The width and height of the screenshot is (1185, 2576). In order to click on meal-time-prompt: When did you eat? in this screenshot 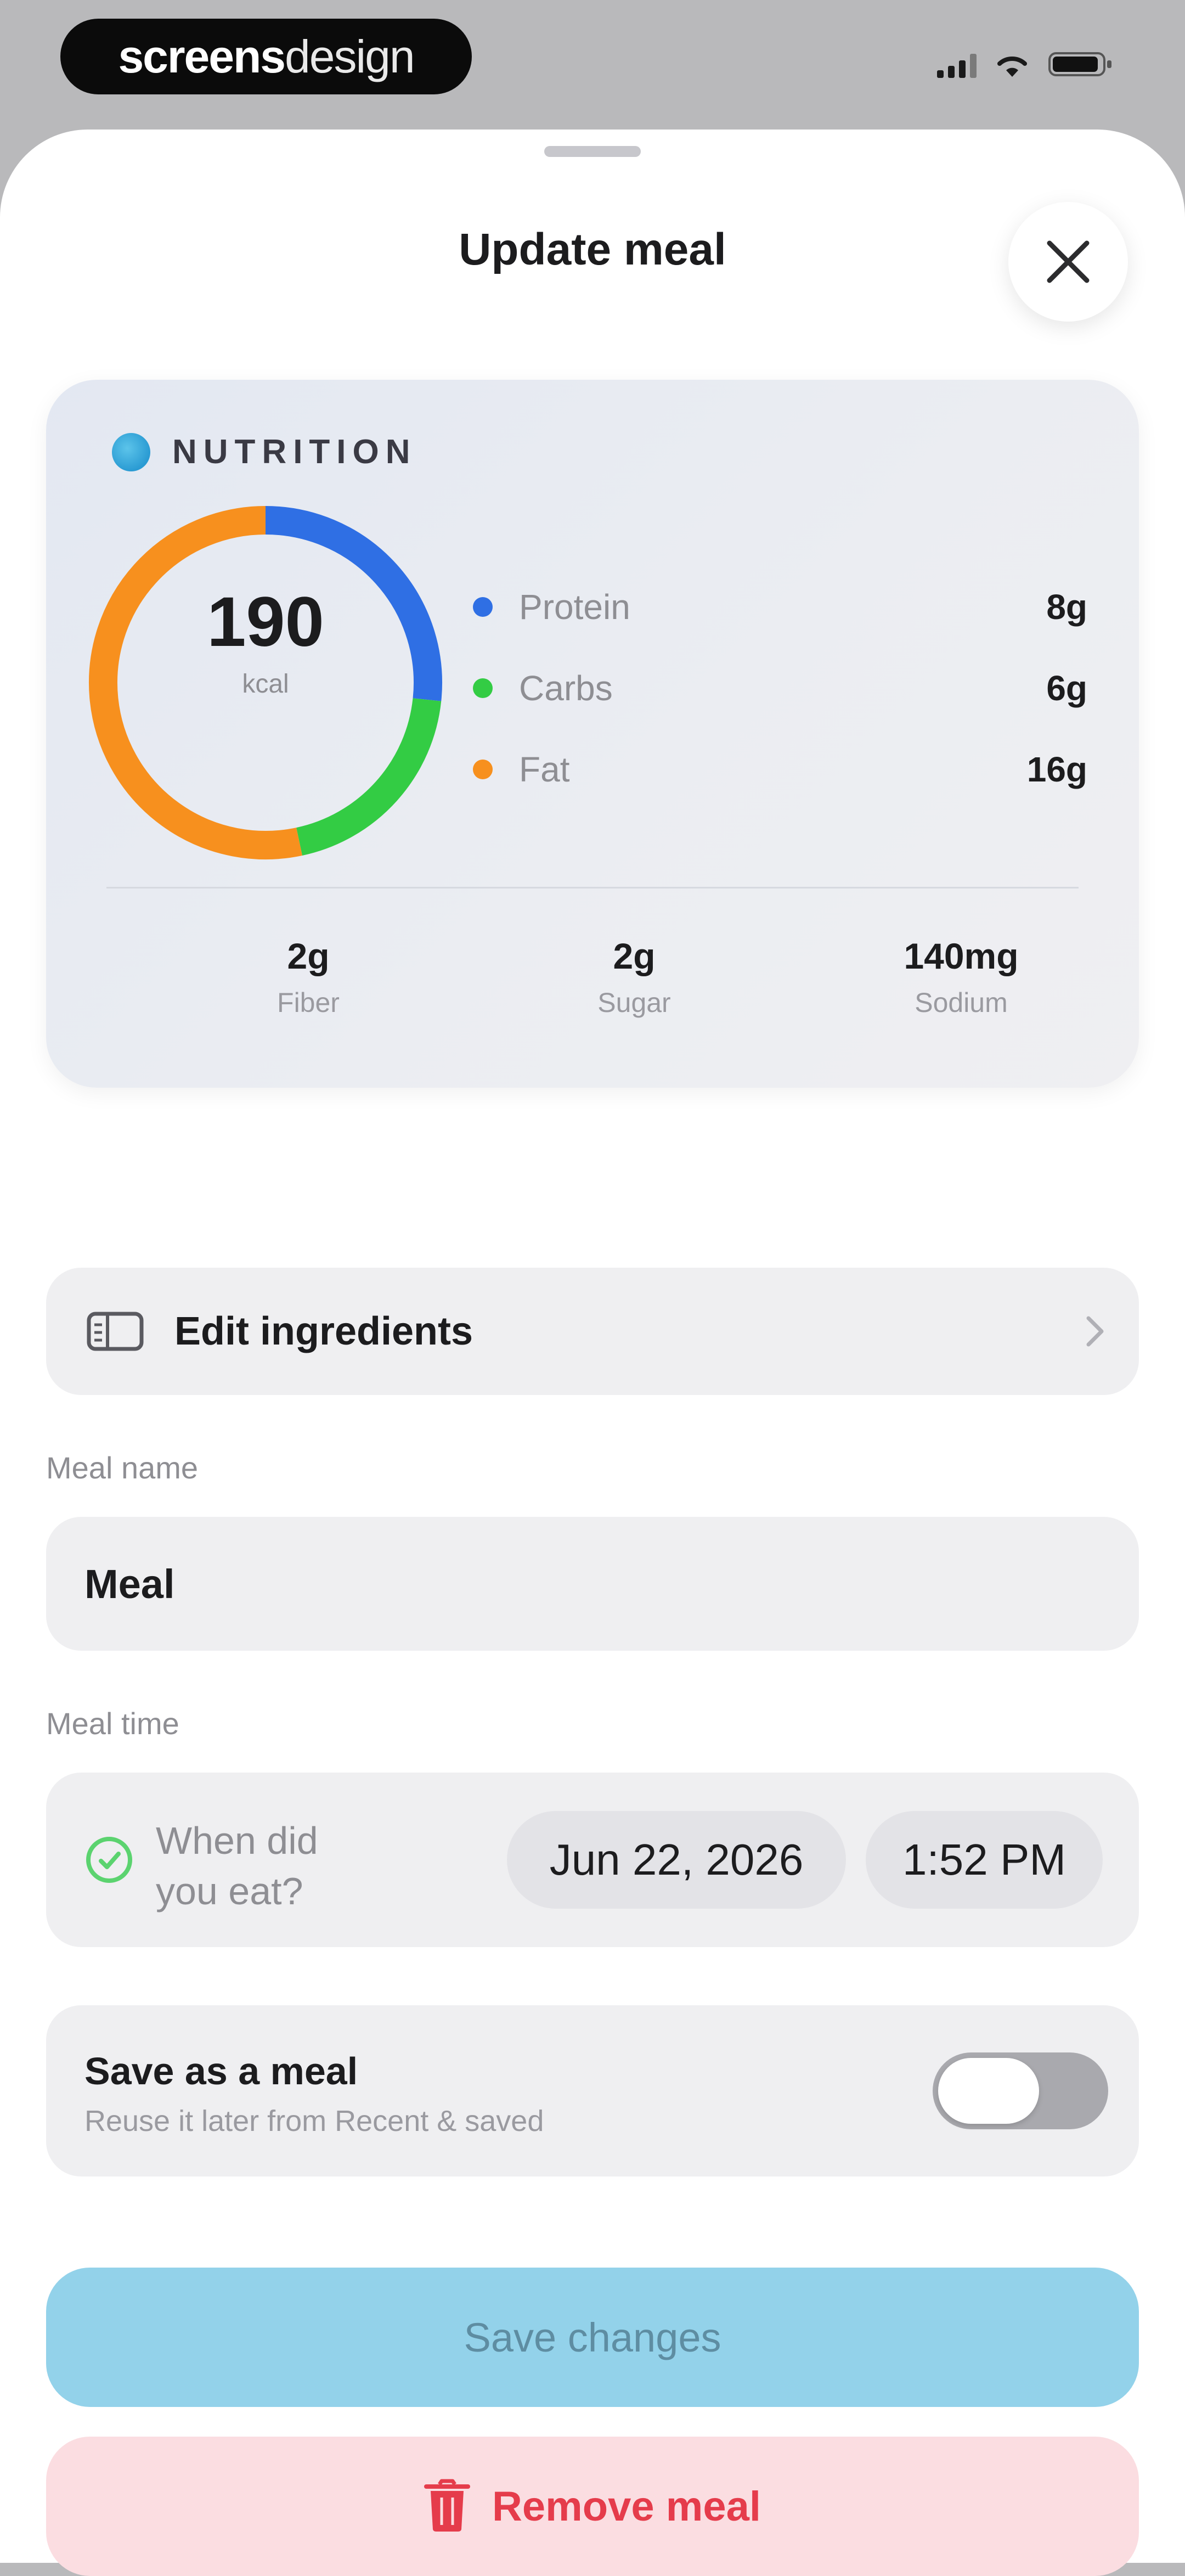, I will do `click(271, 1866)`.